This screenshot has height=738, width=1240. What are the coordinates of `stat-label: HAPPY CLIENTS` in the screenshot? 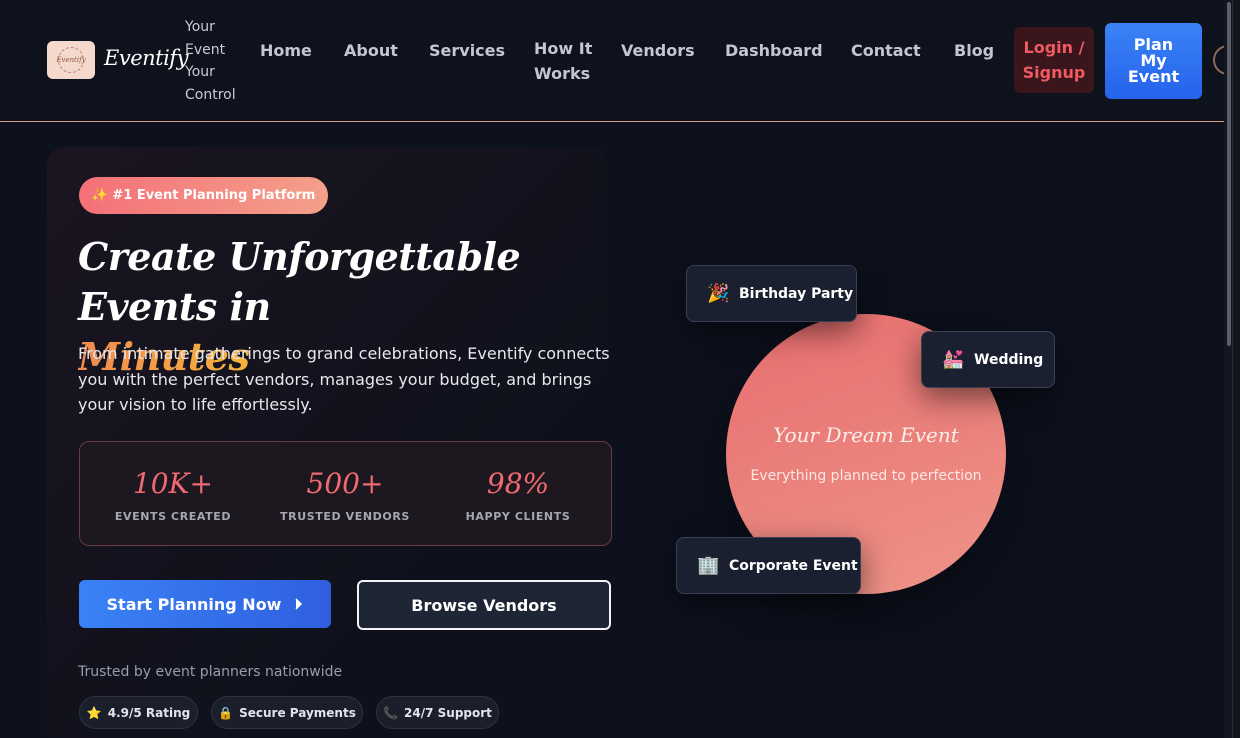 It's located at (518, 516).